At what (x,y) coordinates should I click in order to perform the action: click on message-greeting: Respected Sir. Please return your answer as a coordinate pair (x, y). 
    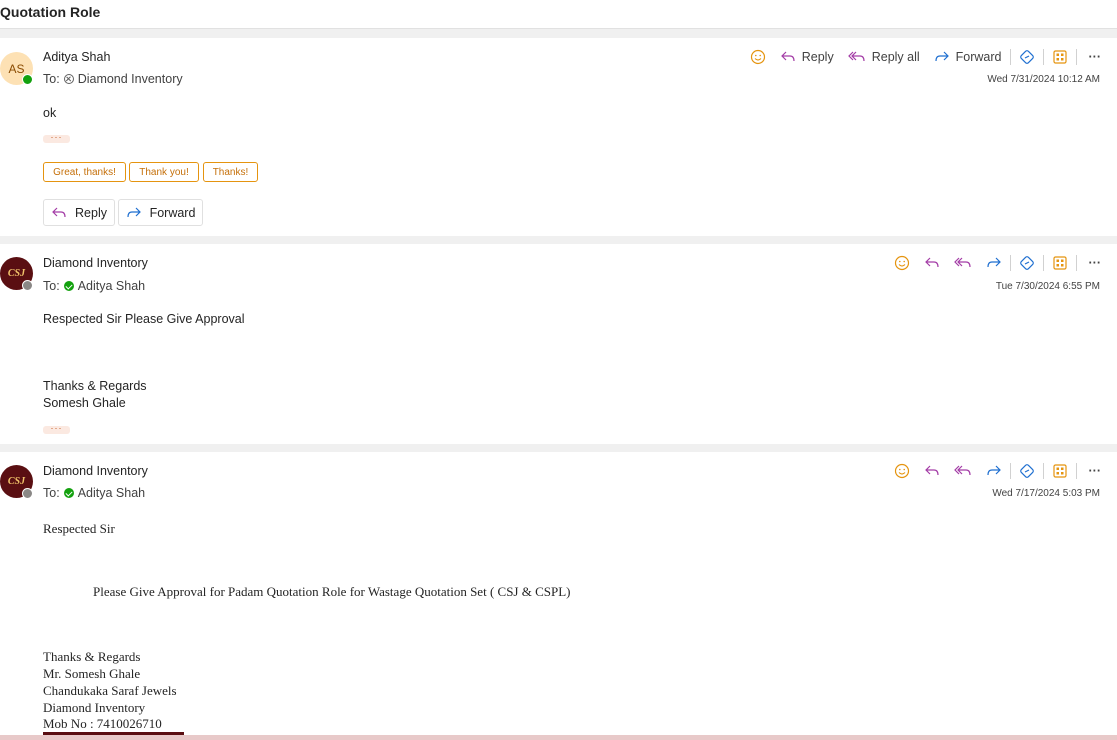
    Looking at the image, I should click on (79, 528).